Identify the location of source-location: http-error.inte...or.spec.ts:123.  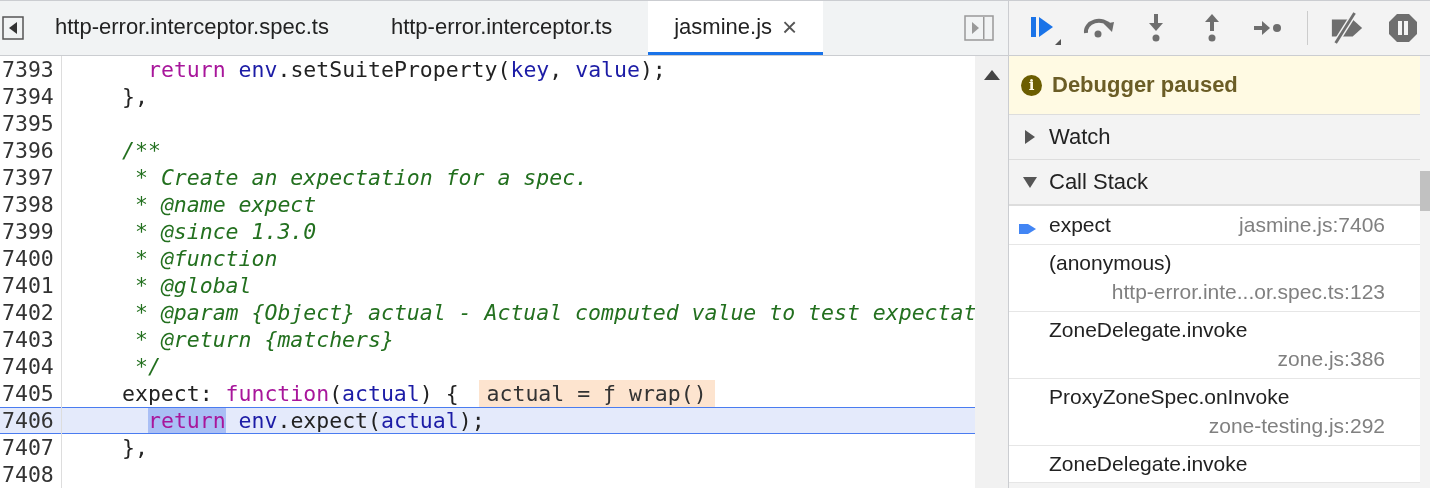
(1248, 292).